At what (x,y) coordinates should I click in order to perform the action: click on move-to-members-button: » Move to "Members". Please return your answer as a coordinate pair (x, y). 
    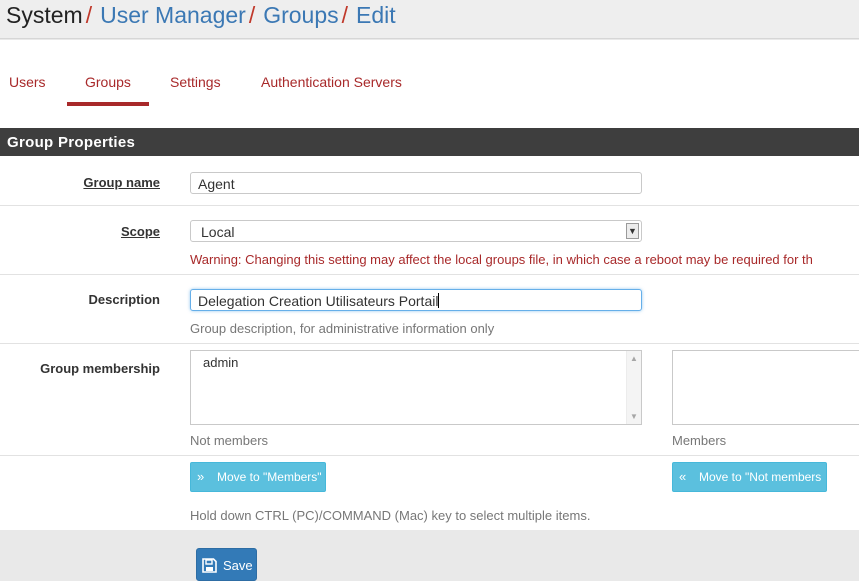
    Looking at the image, I should click on (258, 477).